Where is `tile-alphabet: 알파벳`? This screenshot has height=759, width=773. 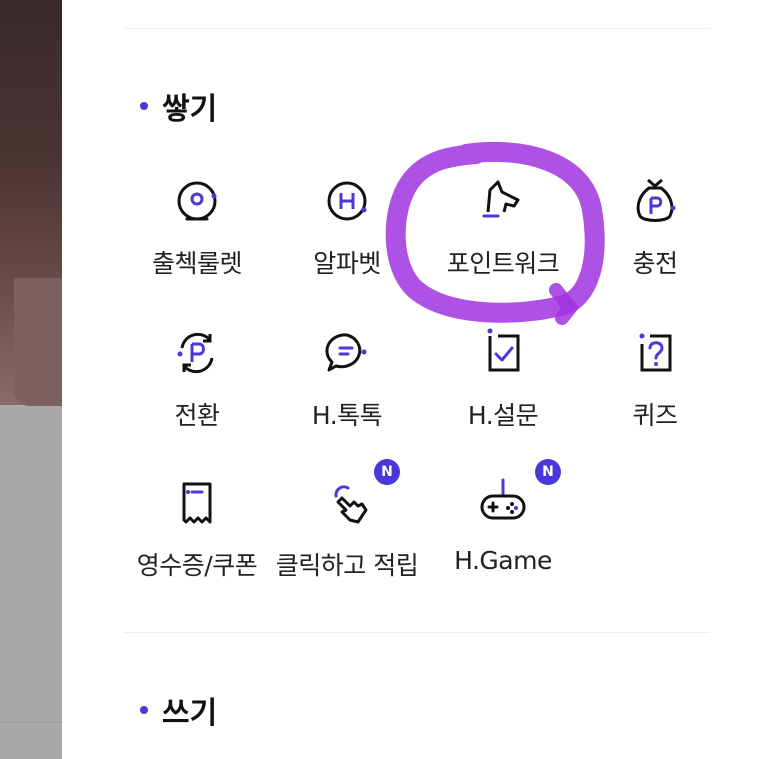
tile-alphabet: 알파벳 is located at coordinates (347, 234).